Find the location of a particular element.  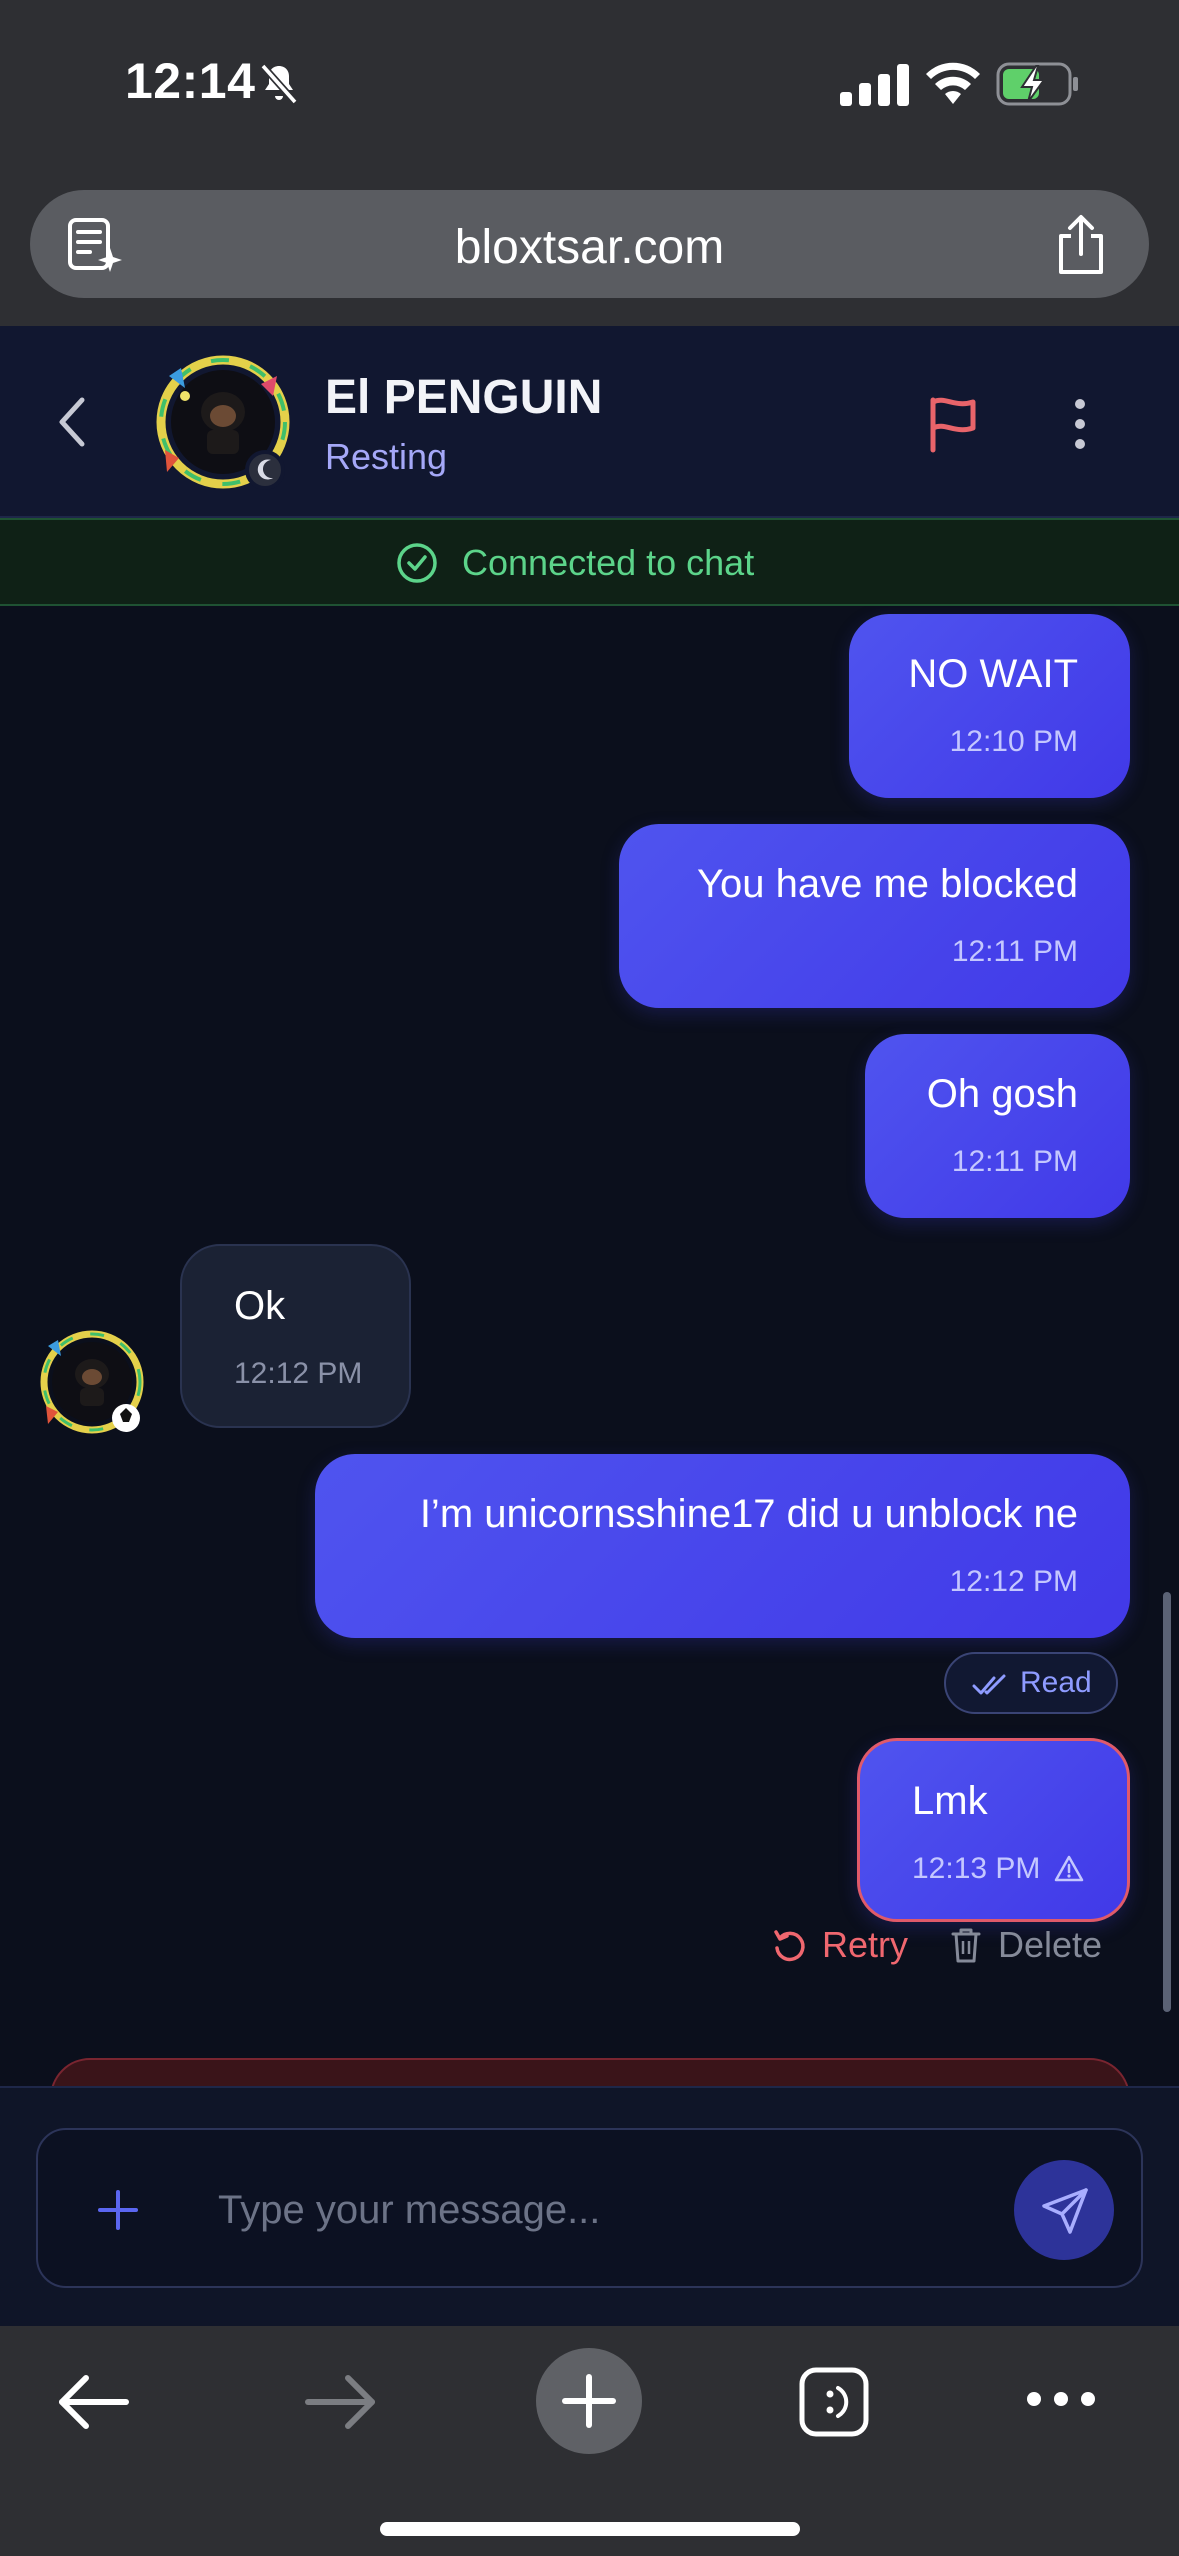

address-bar: bloxtsar.com is located at coordinates (589, 244).